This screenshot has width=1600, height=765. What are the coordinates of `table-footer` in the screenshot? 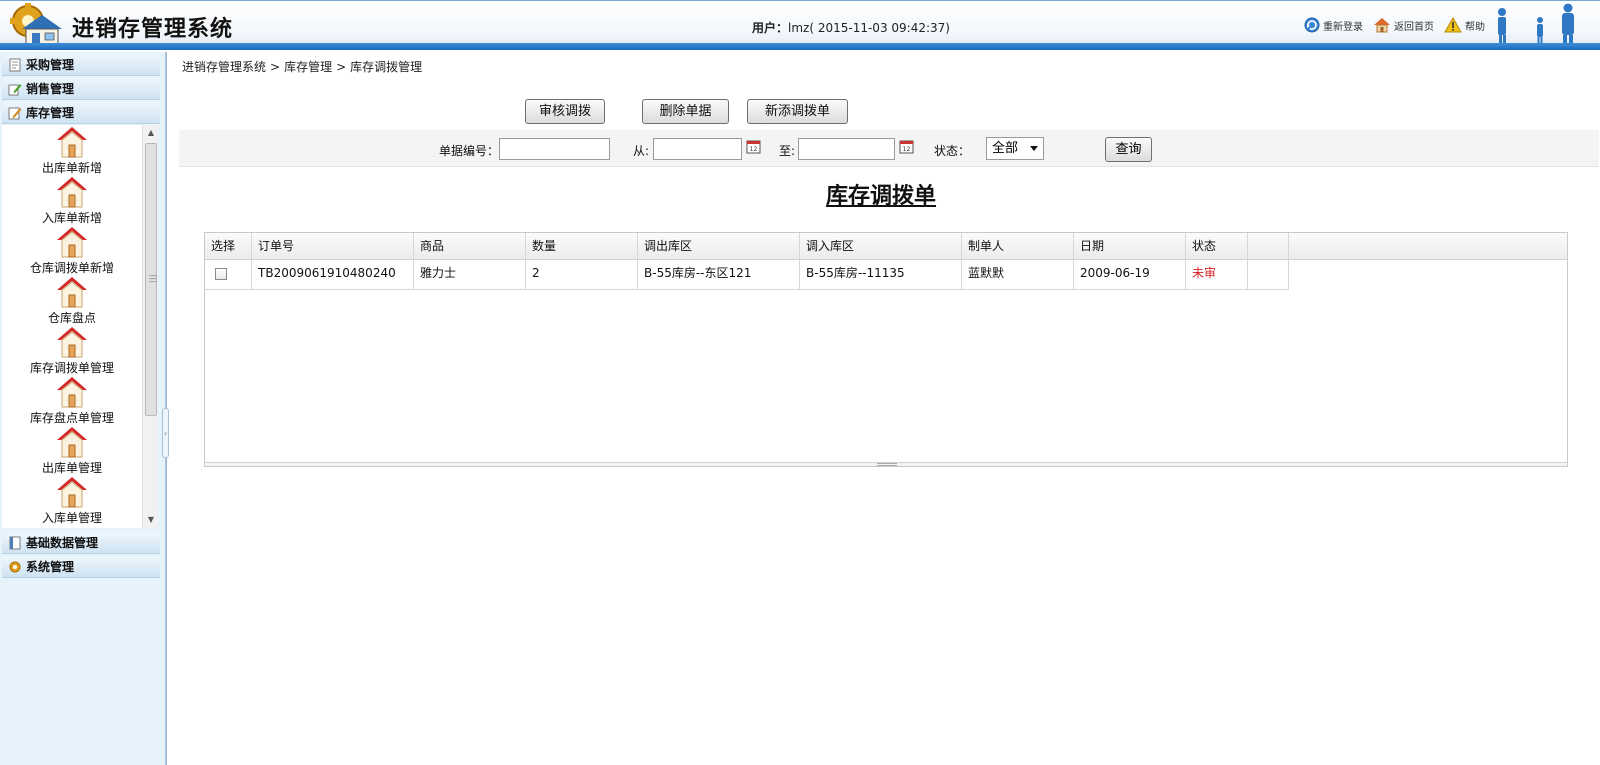 It's located at (886, 464).